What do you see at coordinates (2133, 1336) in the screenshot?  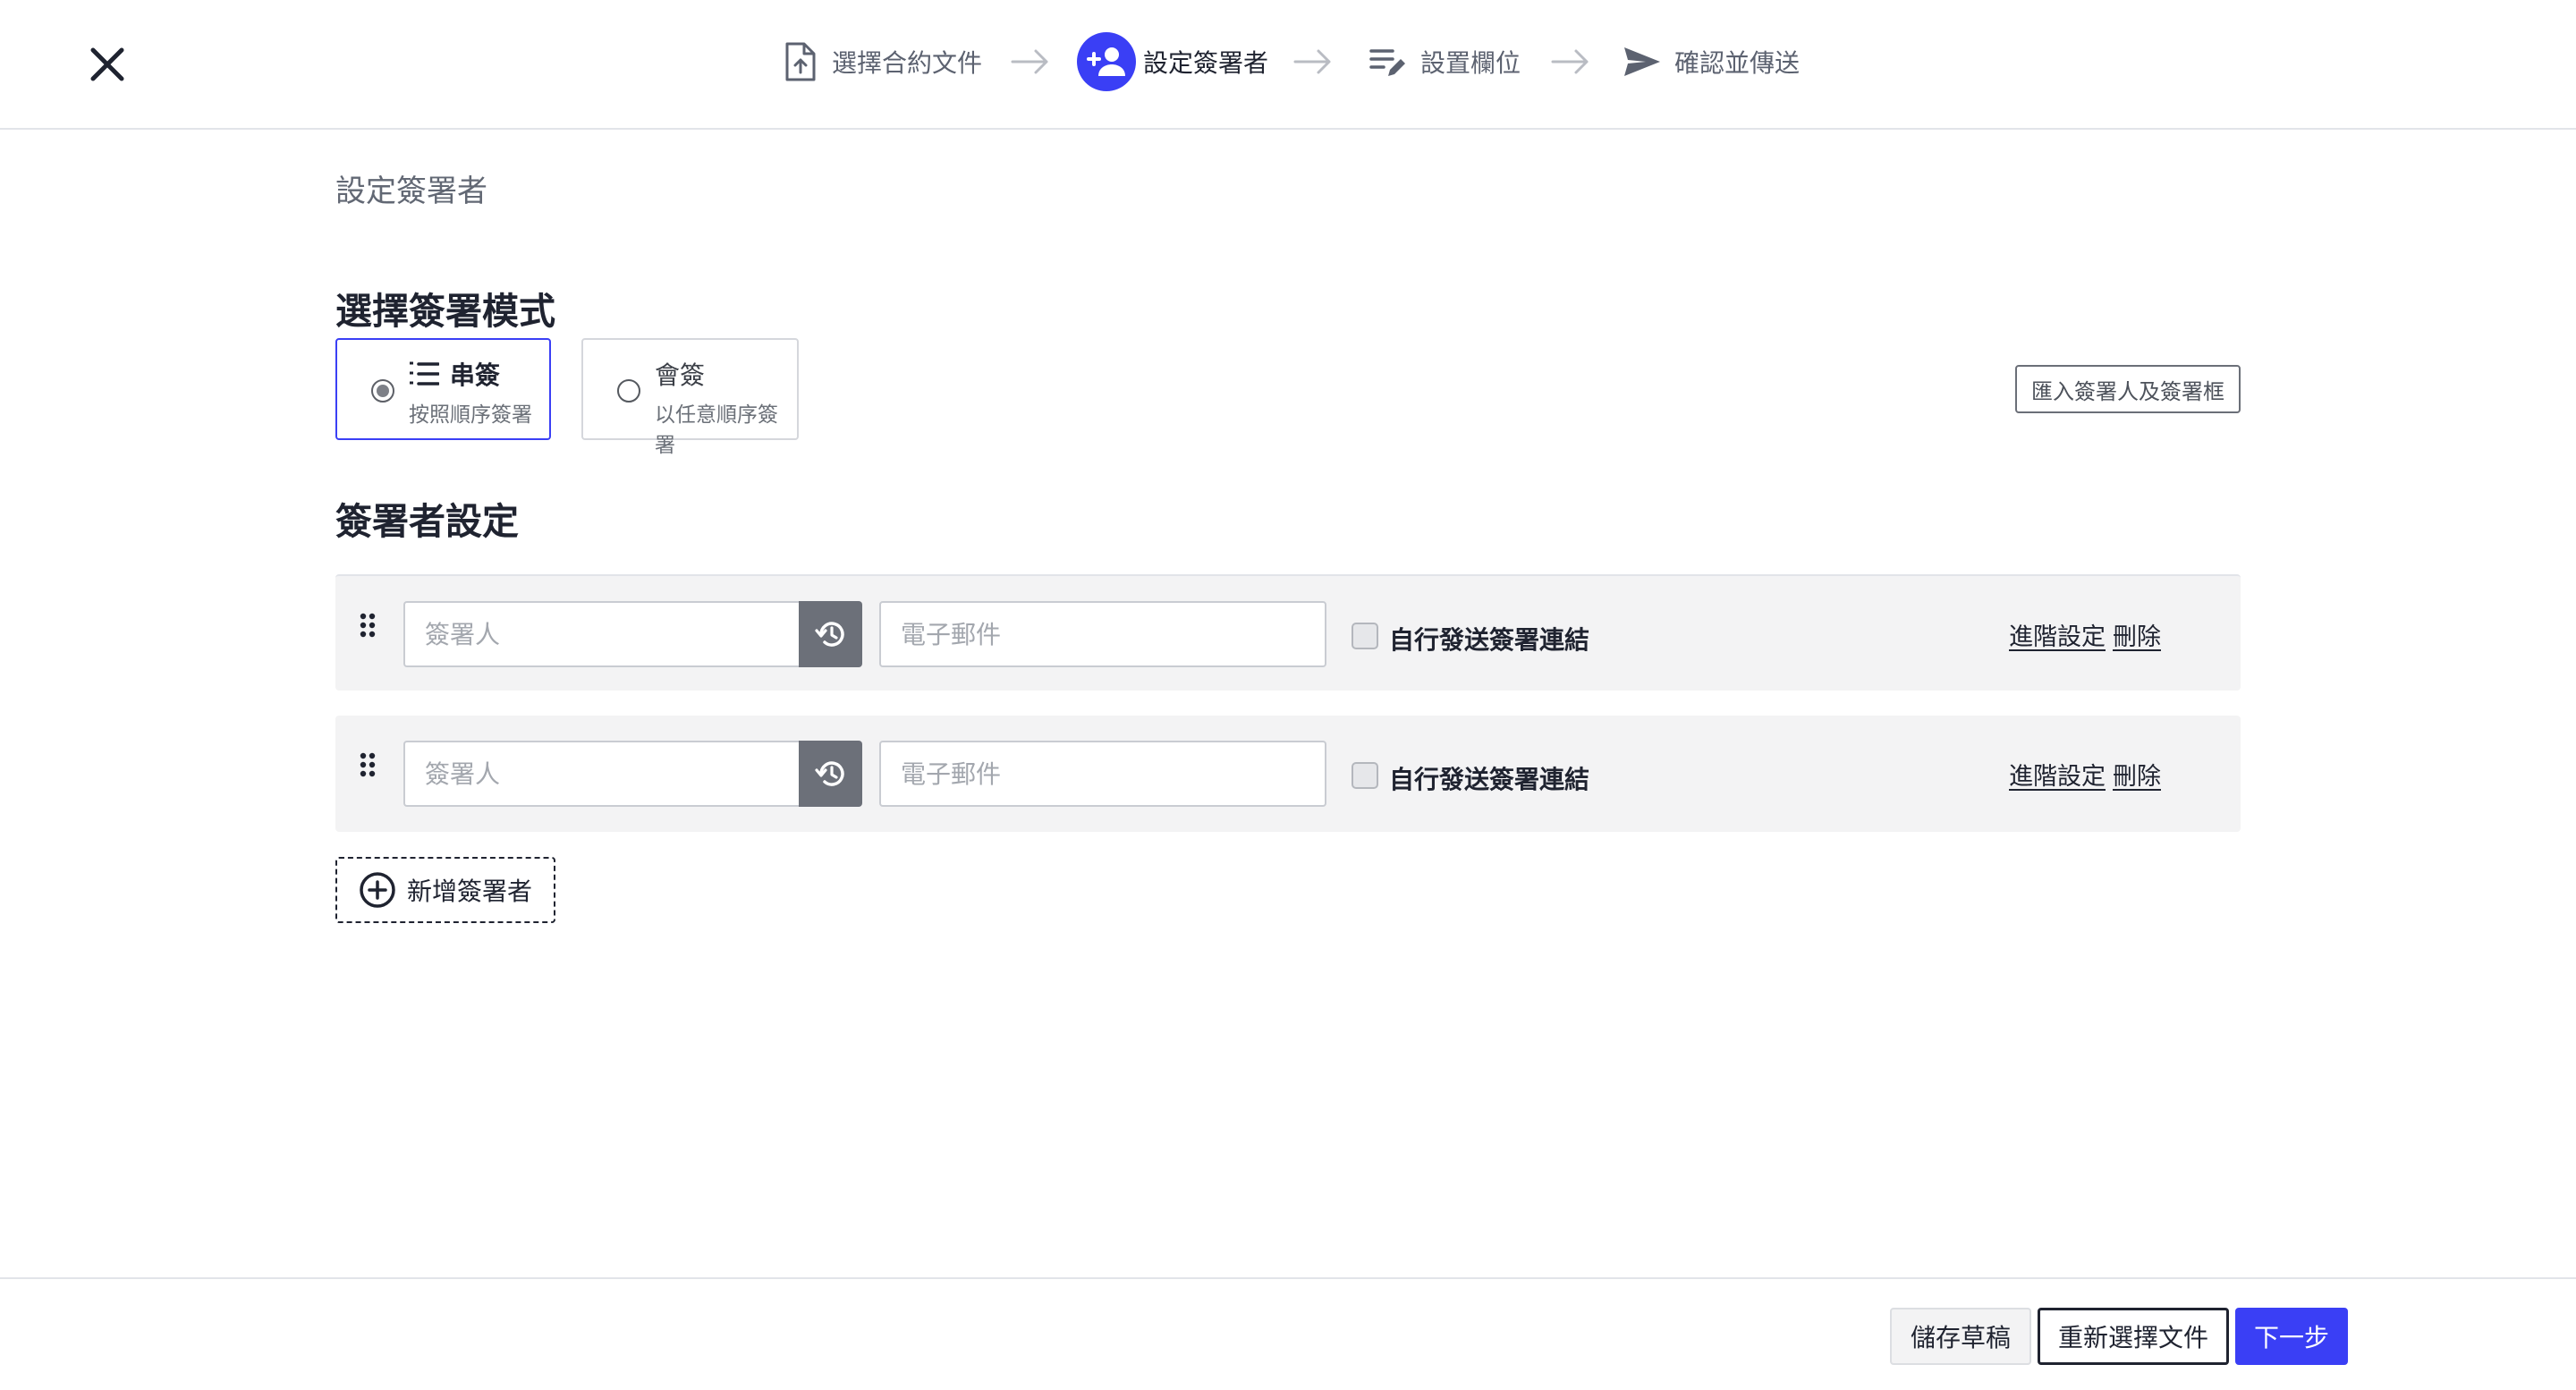 I see `reselect-file-button: 重新選擇文件` at bounding box center [2133, 1336].